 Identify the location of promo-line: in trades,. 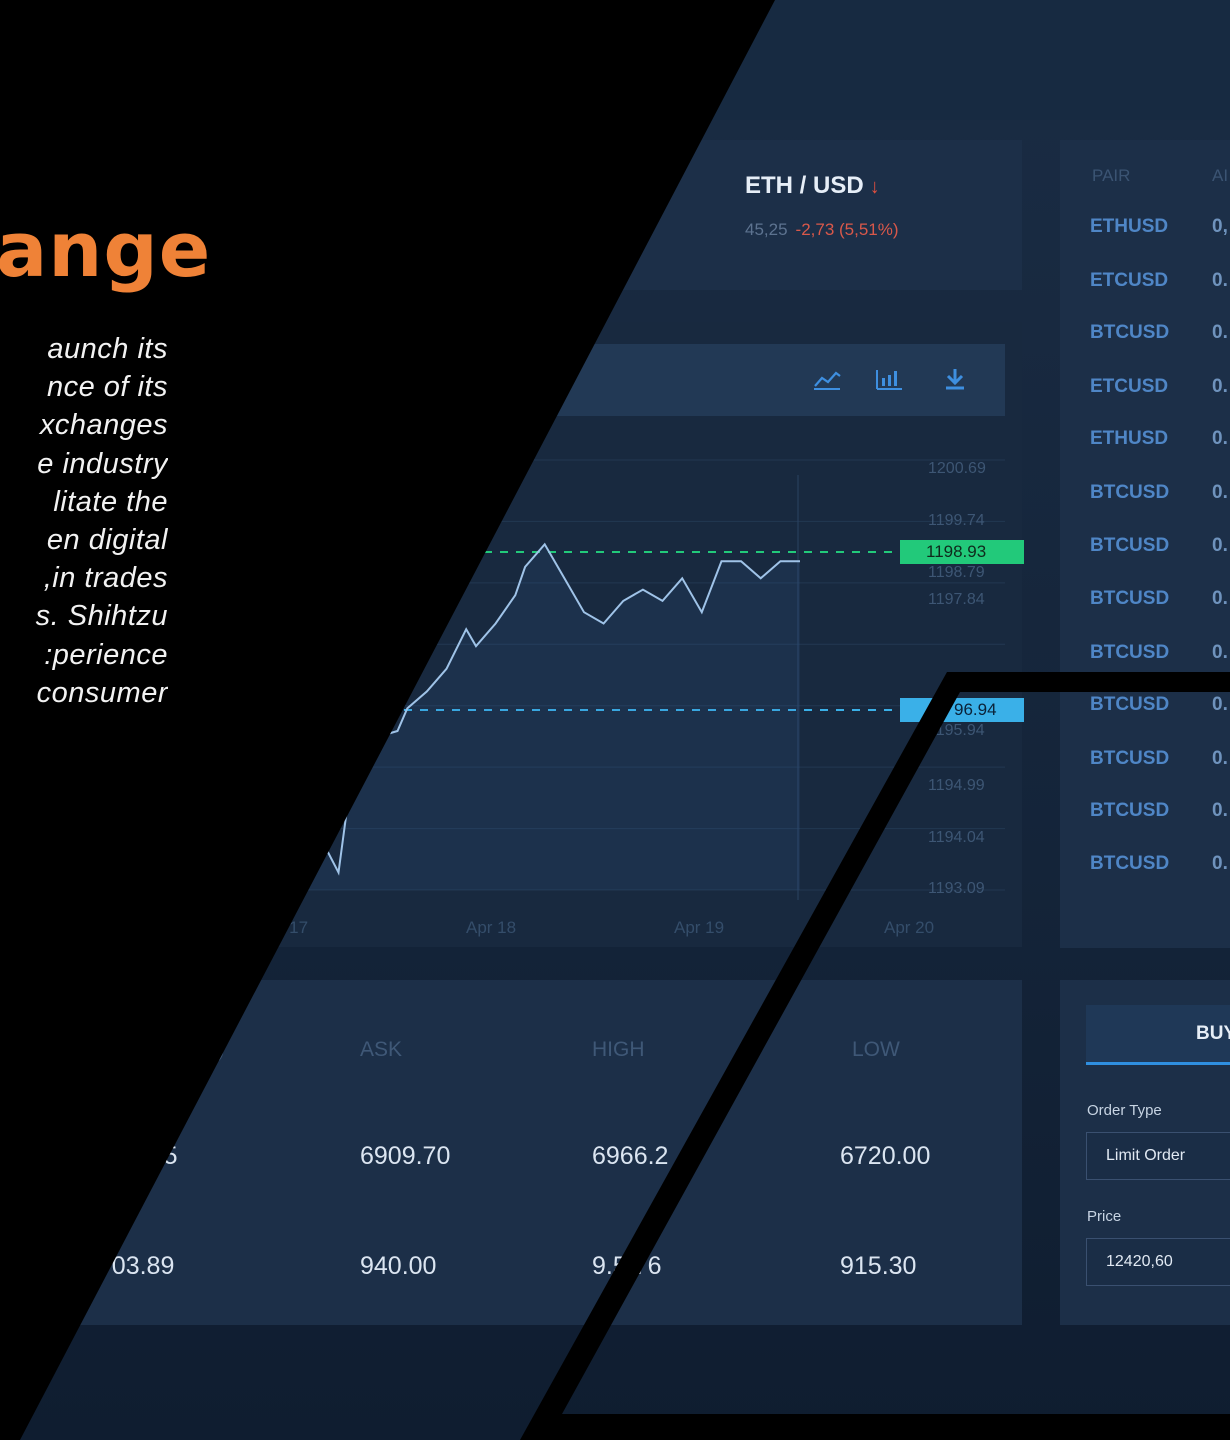
(105, 578).